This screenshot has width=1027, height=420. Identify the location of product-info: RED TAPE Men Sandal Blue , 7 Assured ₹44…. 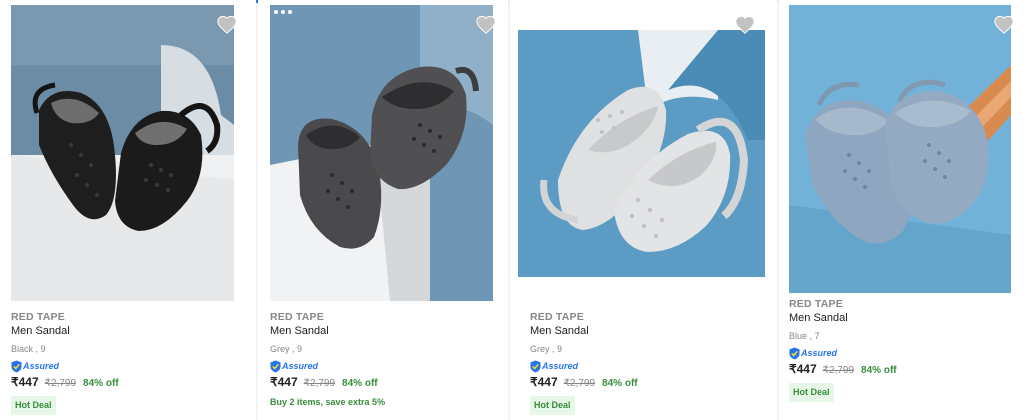
(843, 349).